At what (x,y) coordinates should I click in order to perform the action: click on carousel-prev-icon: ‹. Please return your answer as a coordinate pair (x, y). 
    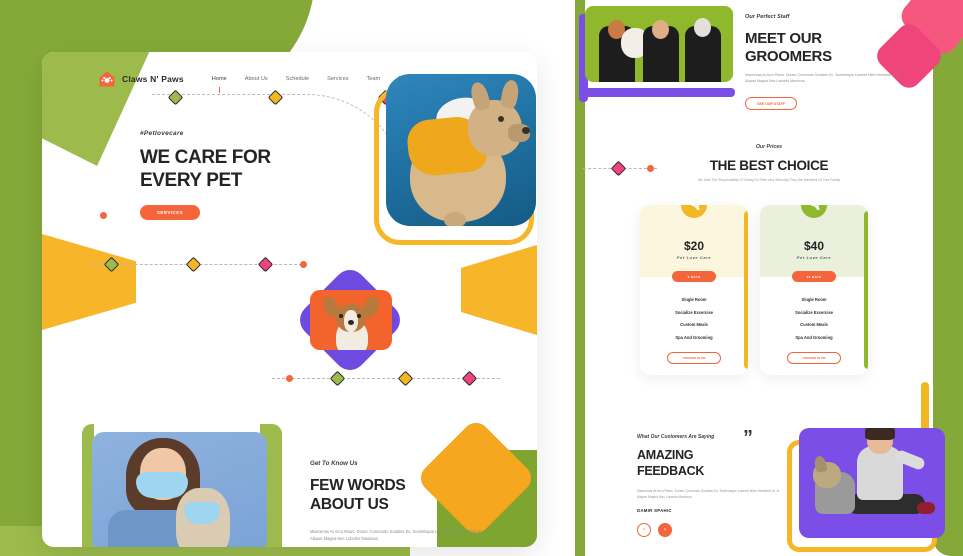
    Looking at the image, I should click on (644, 530).